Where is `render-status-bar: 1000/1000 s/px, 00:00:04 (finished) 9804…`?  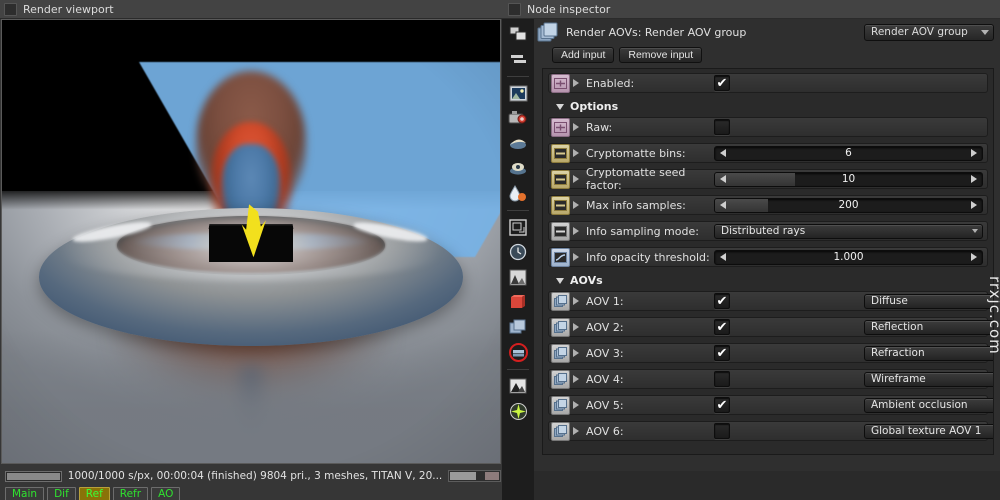
render-status-bar: 1000/1000 s/px, 00:00:04 (finished) 9804… is located at coordinates (251, 483).